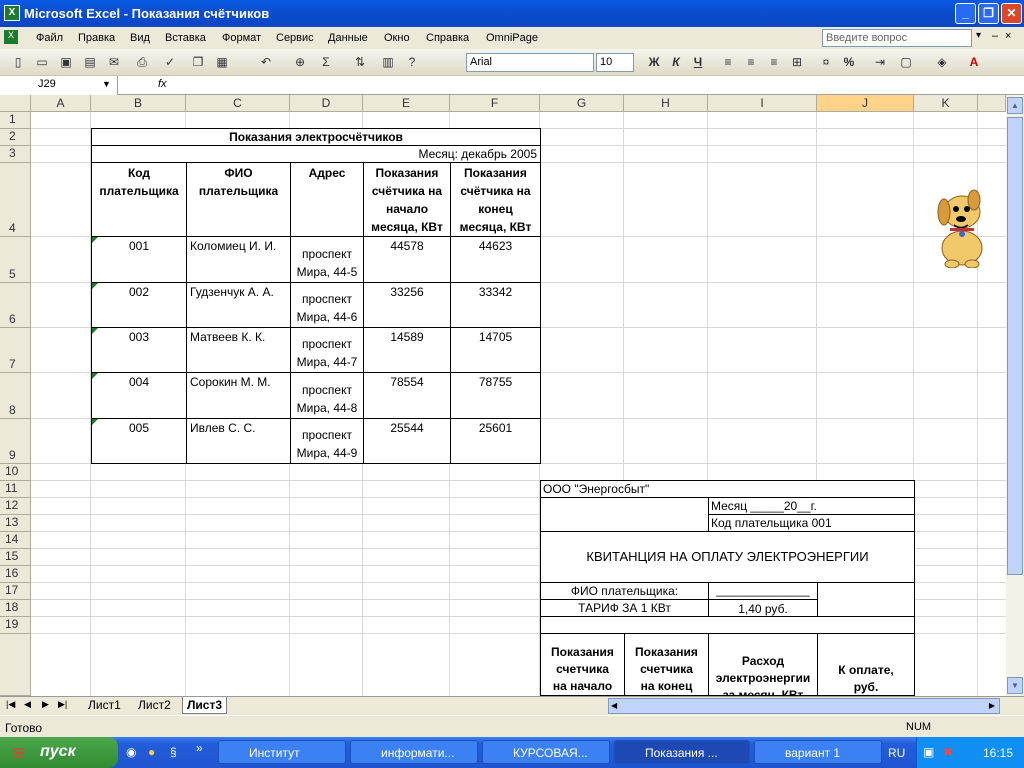 This screenshot has width=1024, height=768. Describe the element at coordinates (15, 350) in the screenshot. I see `row-header-7: 7` at that location.